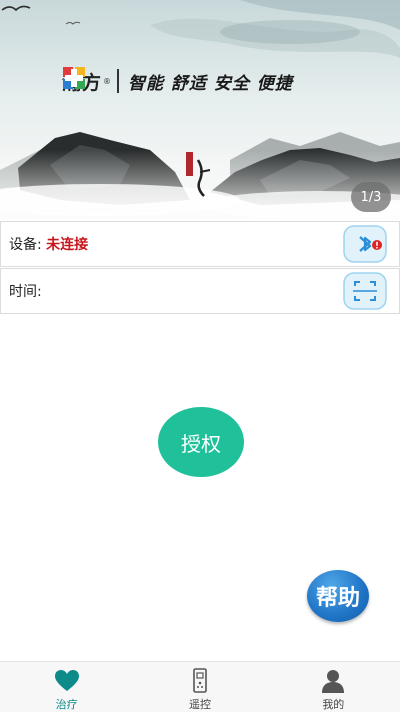  I want to click on help-button: 帮助, so click(338, 596).